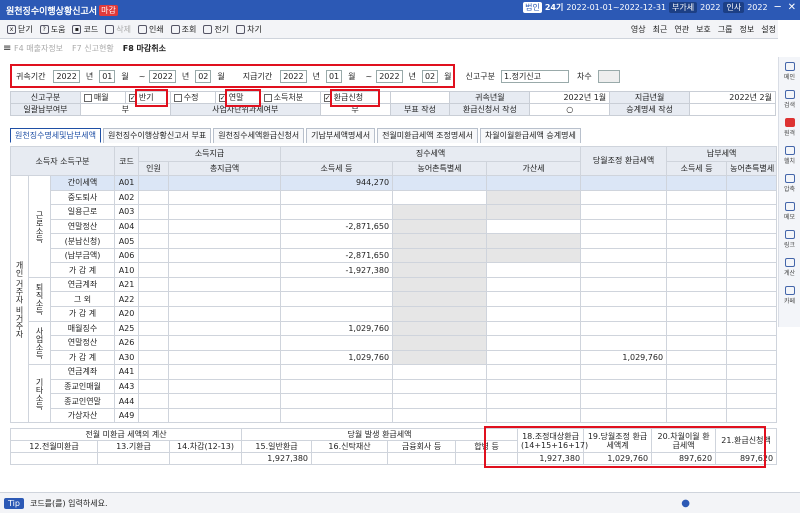 Image resolution: width=800 pixels, height=513 pixels. I want to click on sidebar-item-search: 검색, so click(789, 99).